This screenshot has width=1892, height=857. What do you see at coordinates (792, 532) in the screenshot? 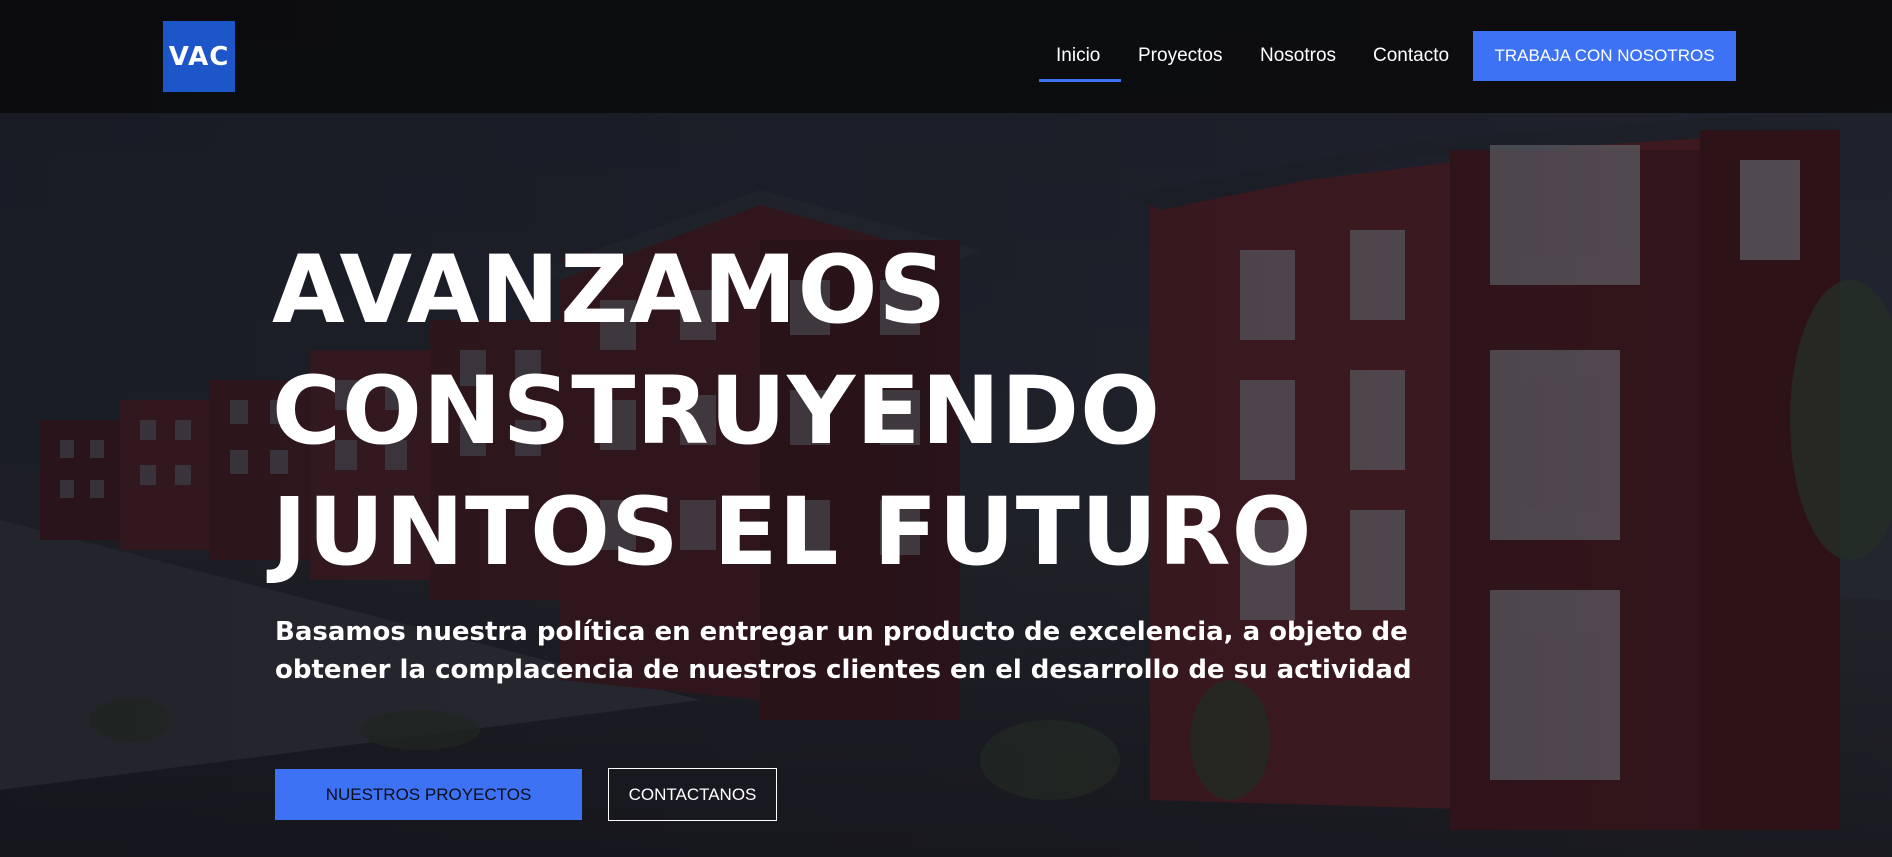
I see `hero-title-line-3: JUNTOS EL FUTURO` at bounding box center [792, 532].